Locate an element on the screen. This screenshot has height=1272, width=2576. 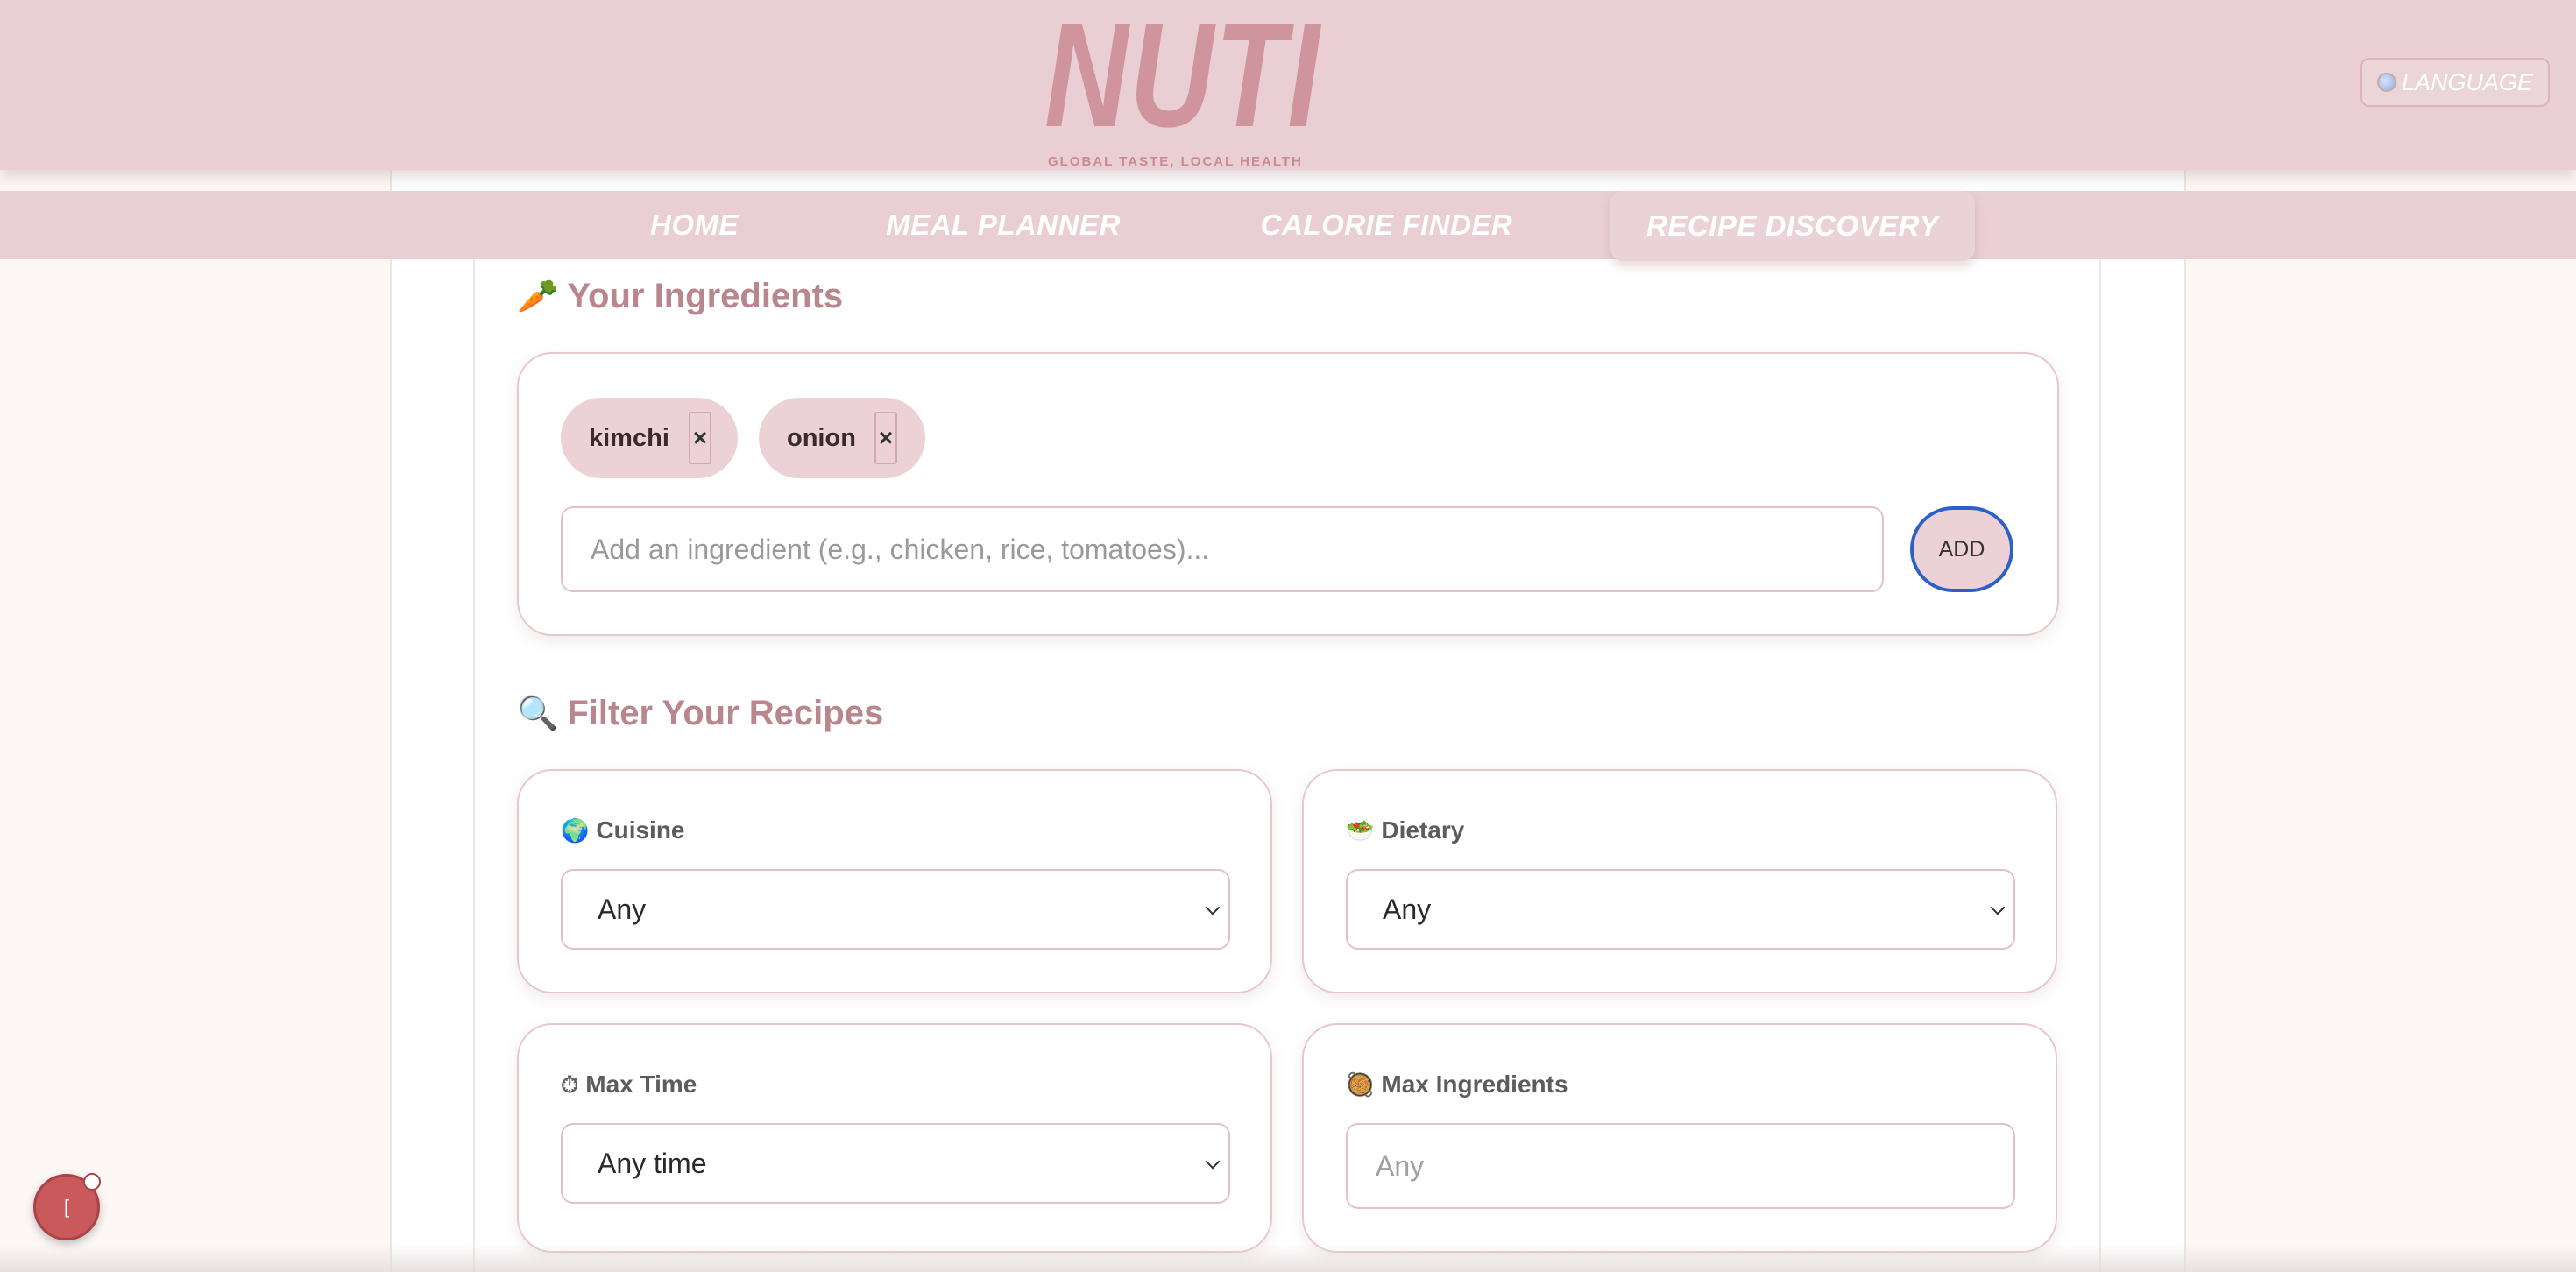
cuisine-label: 🌍 Cuisine is located at coordinates (623, 830).